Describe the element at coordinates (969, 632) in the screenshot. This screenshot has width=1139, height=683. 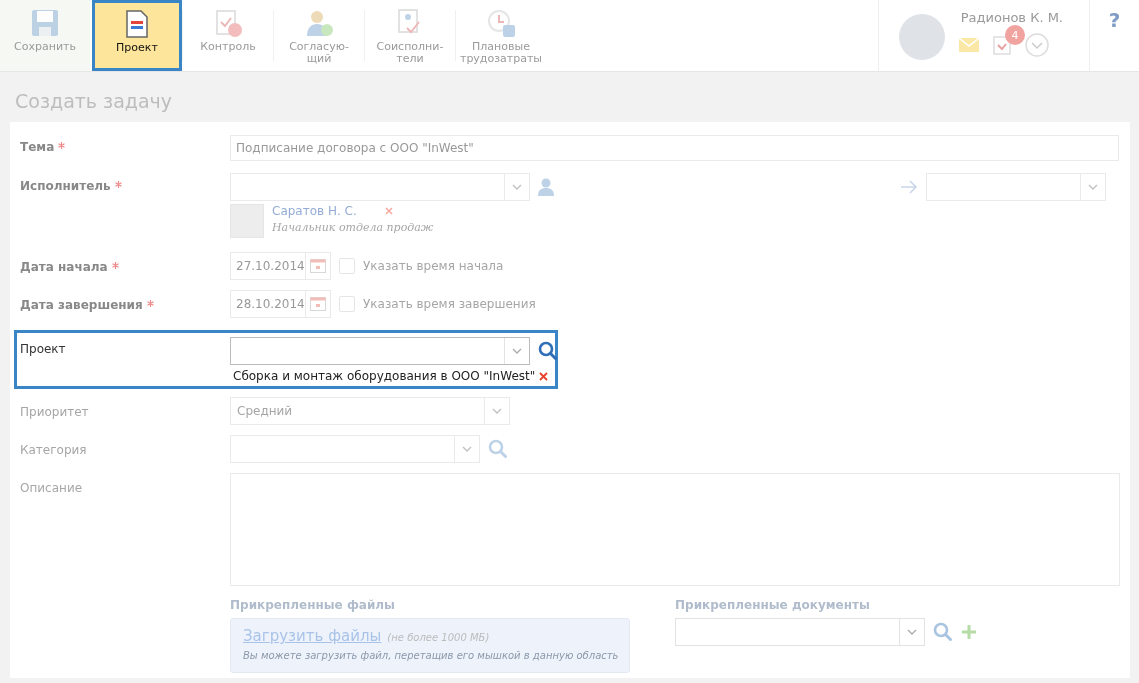
I see `plus-icon` at that location.